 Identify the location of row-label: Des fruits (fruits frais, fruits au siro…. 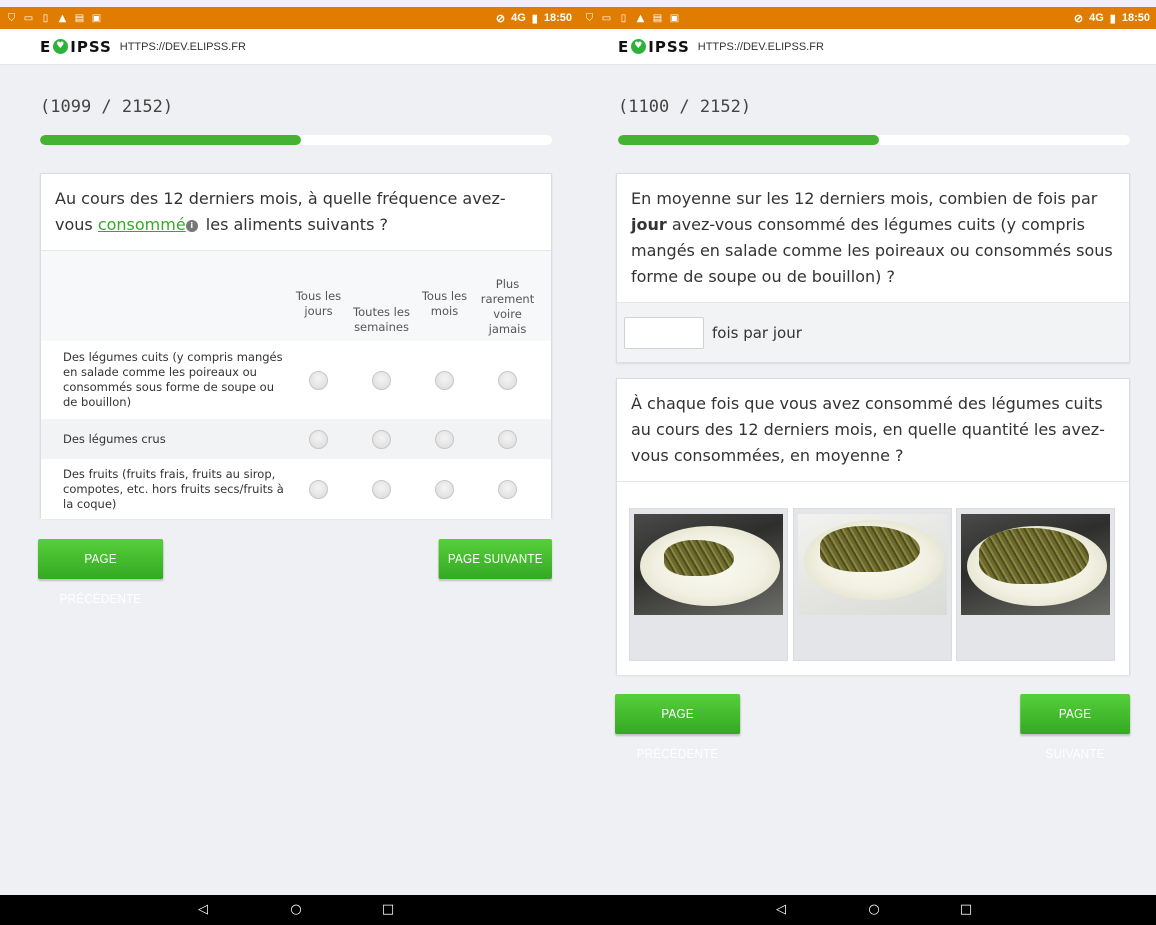
(173, 488).